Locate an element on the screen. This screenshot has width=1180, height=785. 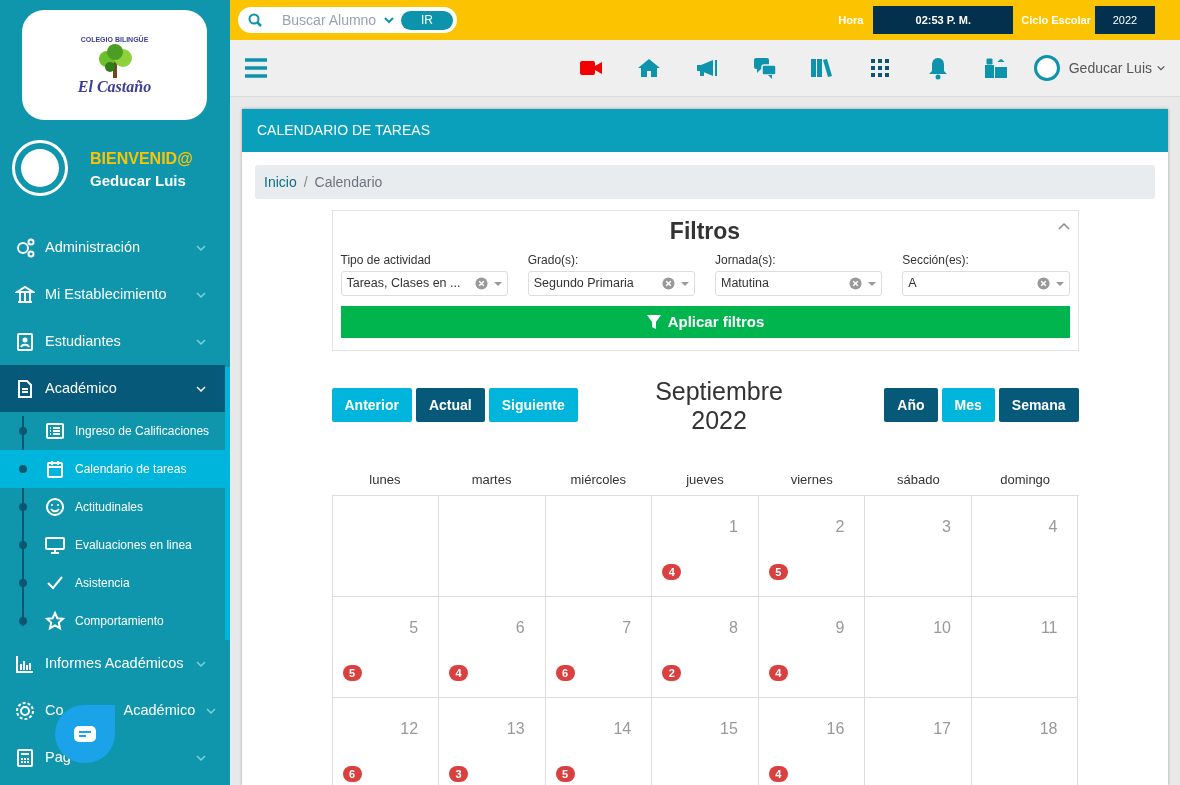
select-field: Matutina is located at coordinates (799, 283).